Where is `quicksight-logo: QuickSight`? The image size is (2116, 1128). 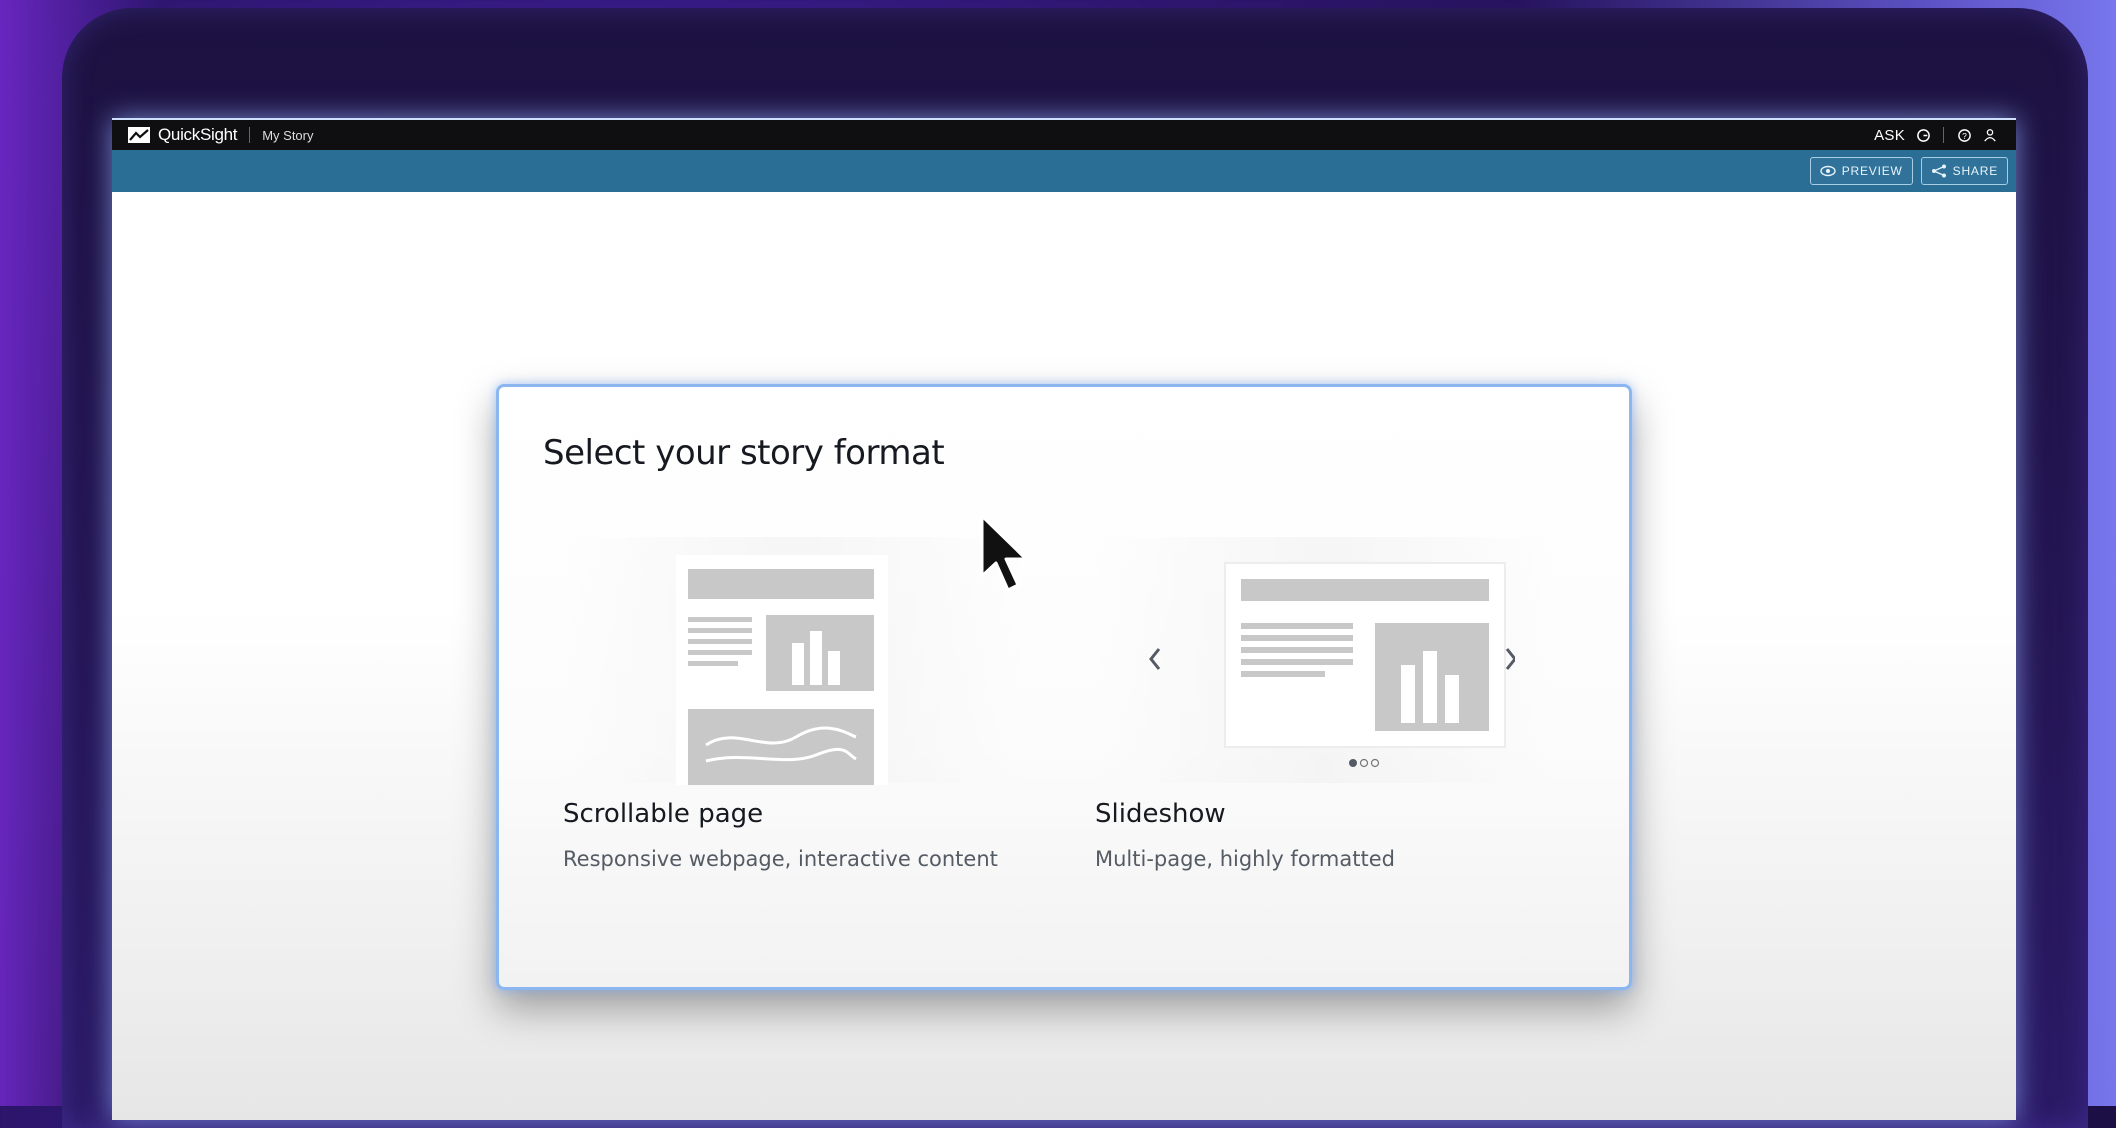 quicksight-logo: QuickSight is located at coordinates (183, 135).